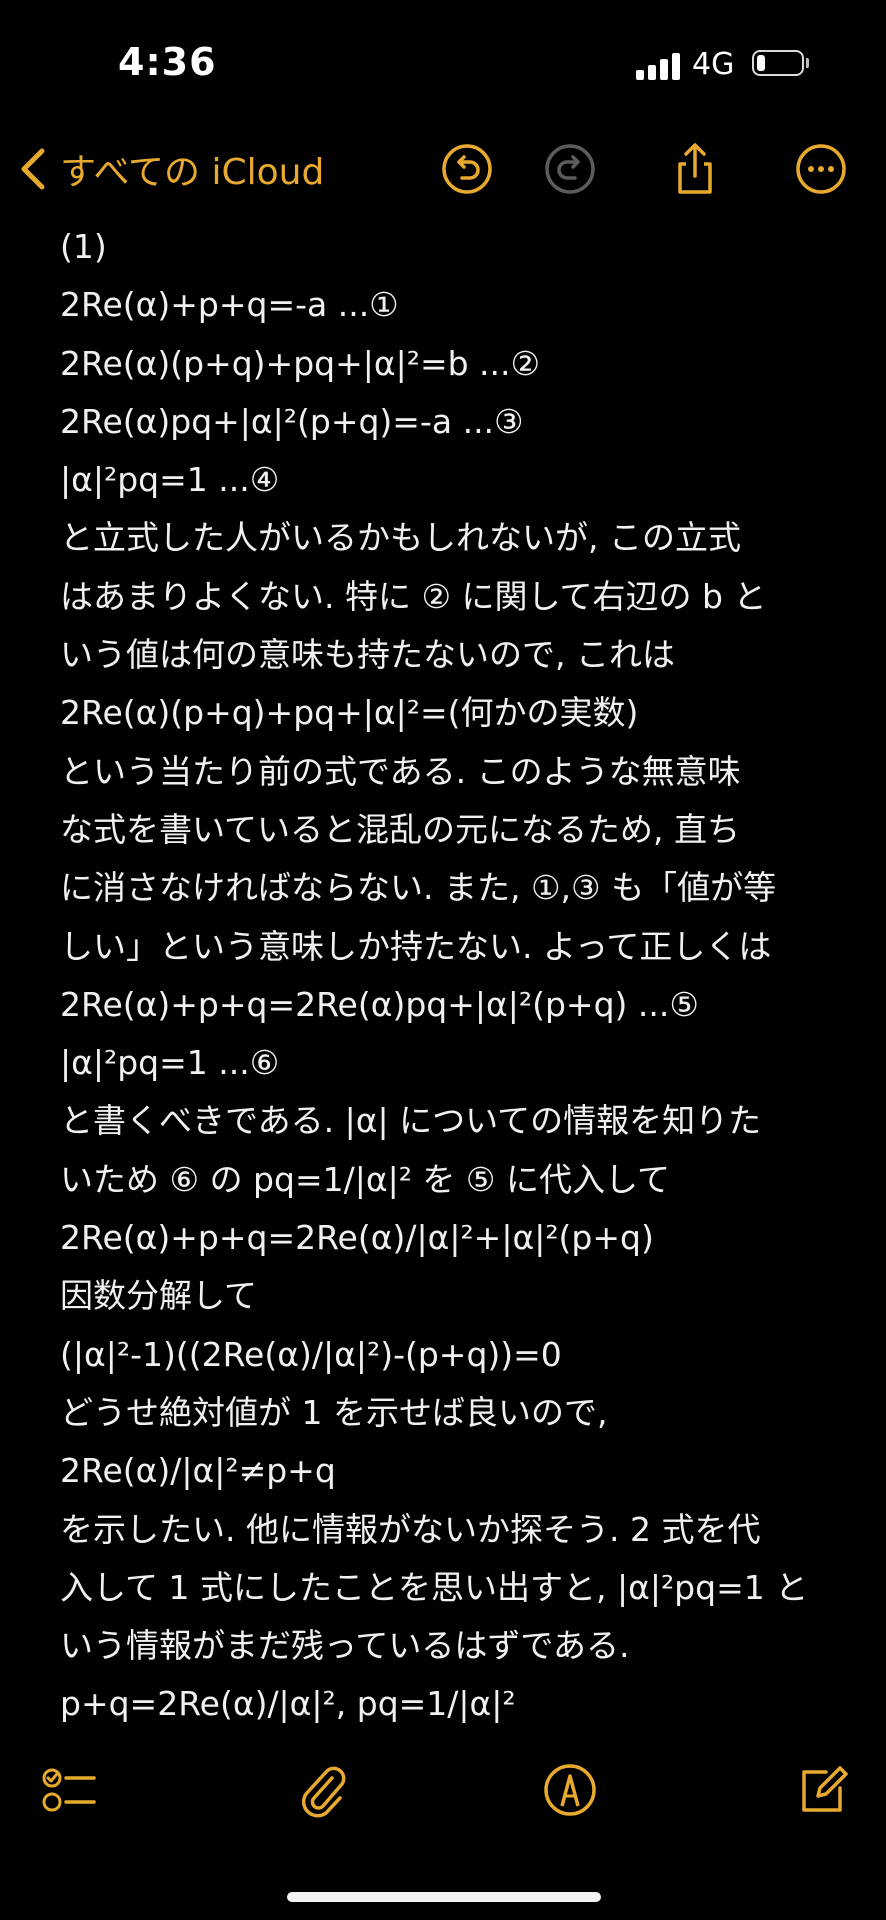 The height and width of the screenshot is (1920, 886). I want to click on navigation-bar: すべての iCloud, so click(443, 172).